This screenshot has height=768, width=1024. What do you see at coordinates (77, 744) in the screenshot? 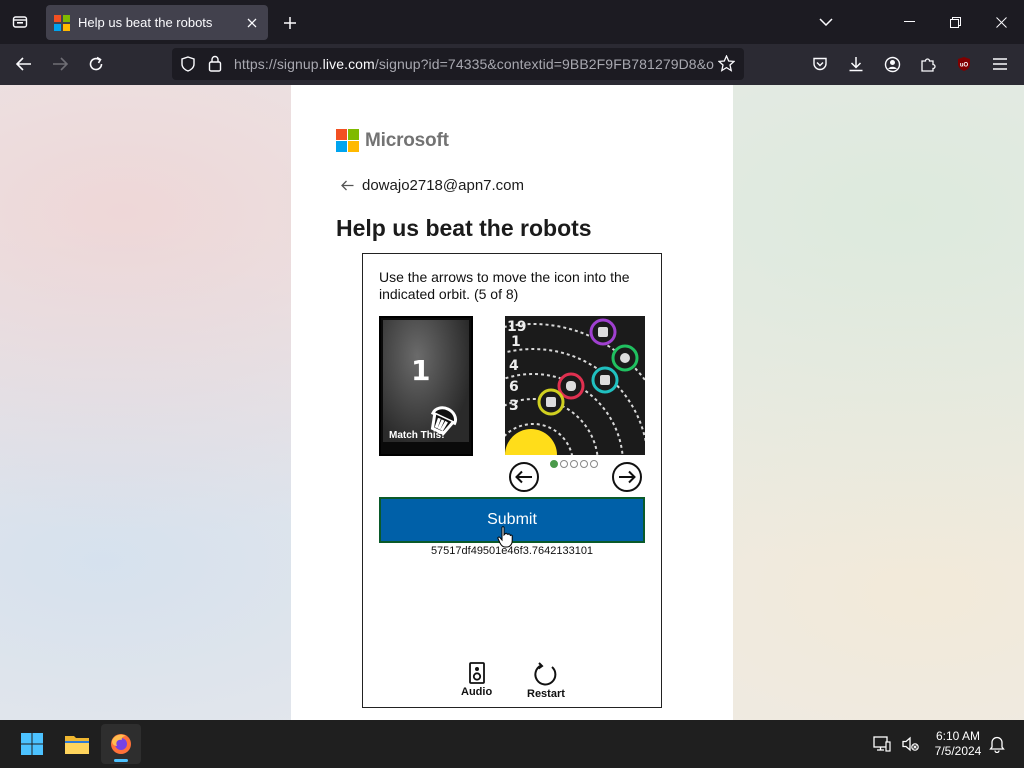
I see `file-explorer-icon` at bounding box center [77, 744].